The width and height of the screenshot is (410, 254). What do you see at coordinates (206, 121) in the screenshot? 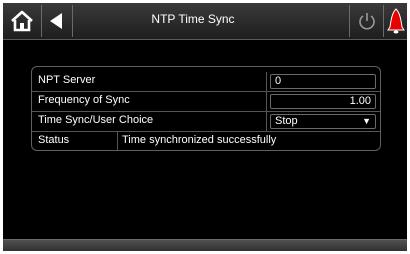
I see `choice-row: Time Sync/User Choice Stop ▼` at bounding box center [206, 121].